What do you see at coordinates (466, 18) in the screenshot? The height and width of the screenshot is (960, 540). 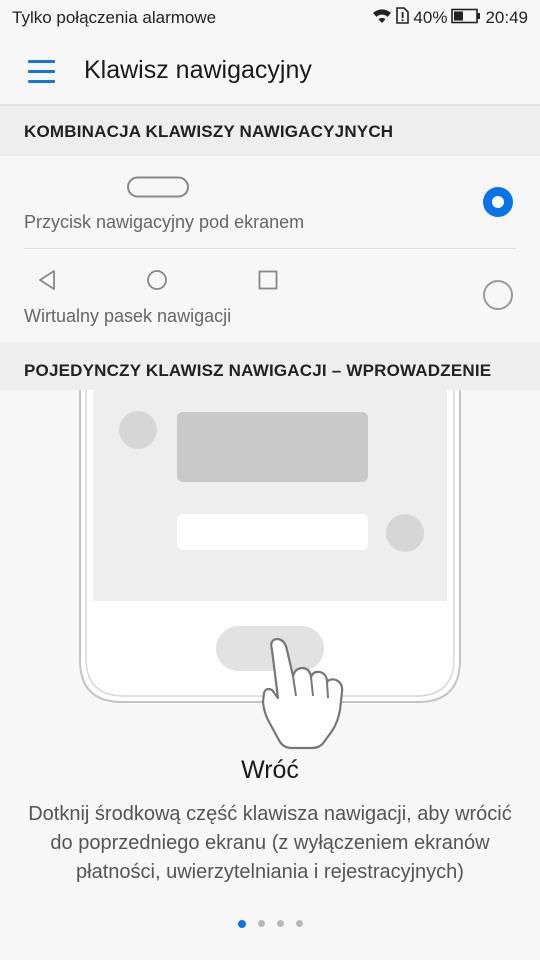 I see `battery-icon` at bounding box center [466, 18].